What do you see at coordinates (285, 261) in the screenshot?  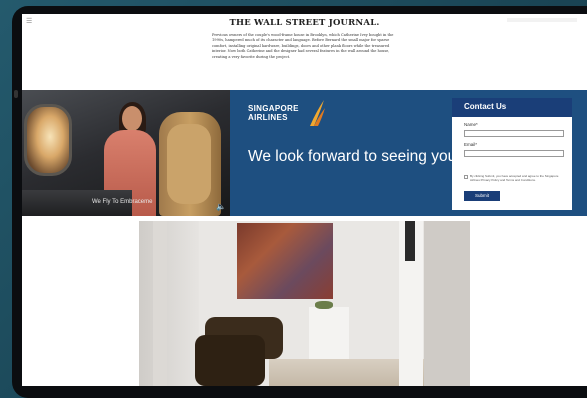 I see `wall-artwork` at bounding box center [285, 261].